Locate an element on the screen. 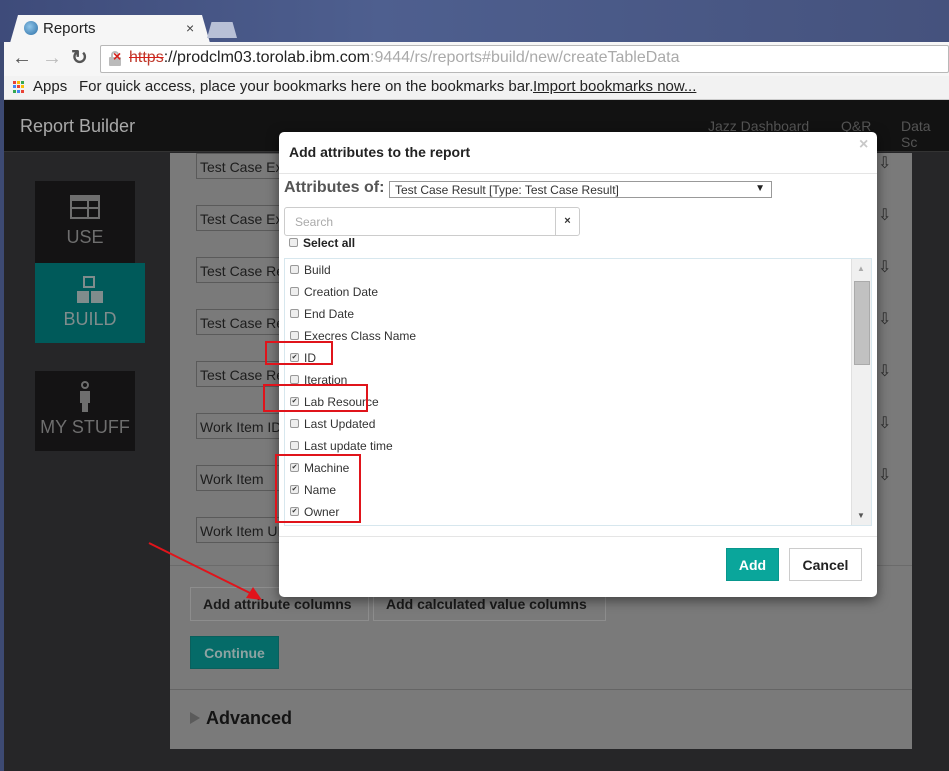 The height and width of the screenshot is (771, 949). attribute-label: End Date is located at coordinates (329, 314).